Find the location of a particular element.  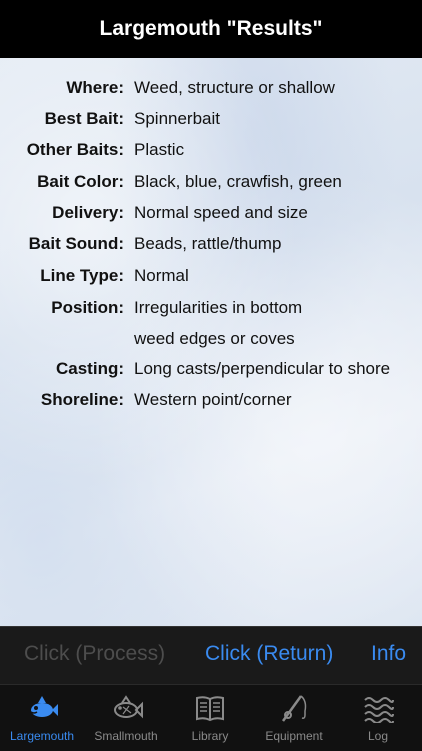

tab-label: Largemouth is located at coordinates (42, 736).